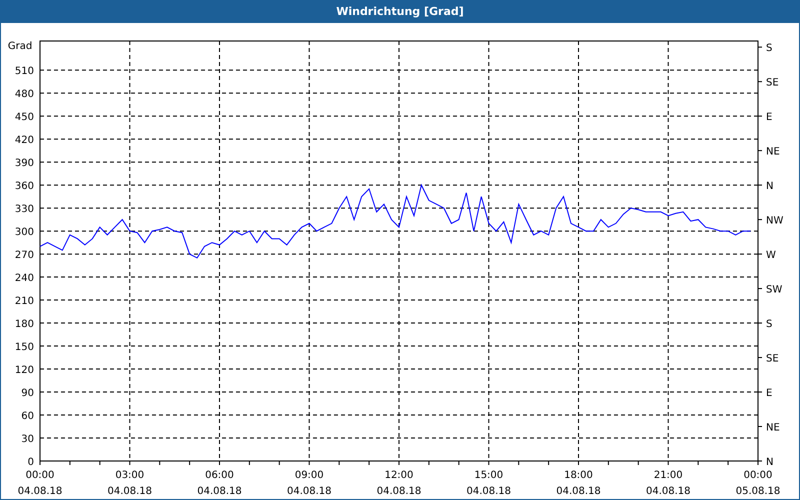  I want to click on y-tick-label: 30, so click(27, 439).